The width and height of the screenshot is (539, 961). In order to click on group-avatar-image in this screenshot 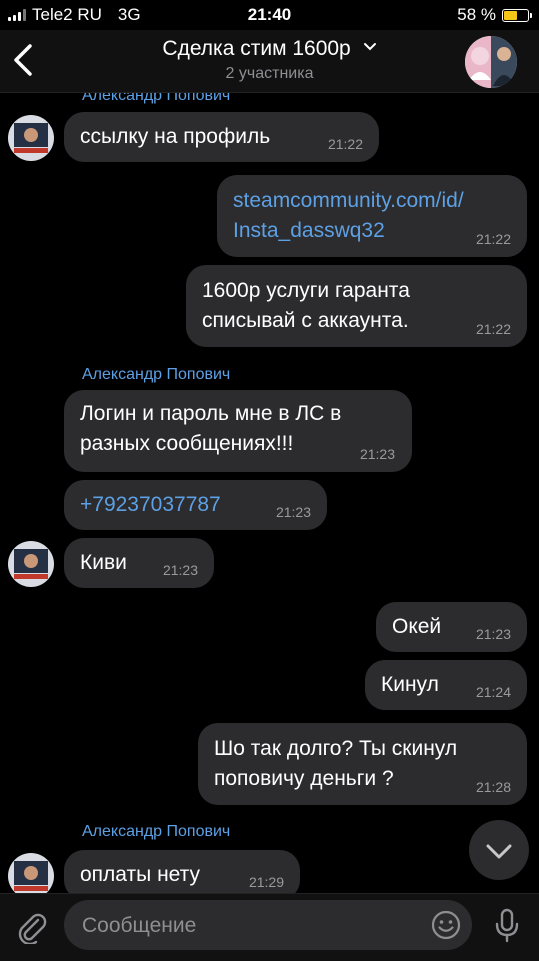, I will do `click(491, 62)`.